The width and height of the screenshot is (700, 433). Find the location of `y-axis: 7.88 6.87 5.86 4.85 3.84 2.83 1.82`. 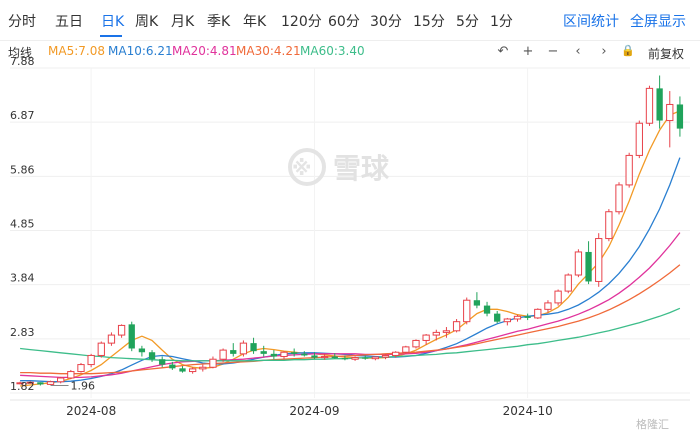

y-axis: 7.88 6.87 5.86 4.85 3.84 2.83 1.82 is located at coordinates (22, 224).